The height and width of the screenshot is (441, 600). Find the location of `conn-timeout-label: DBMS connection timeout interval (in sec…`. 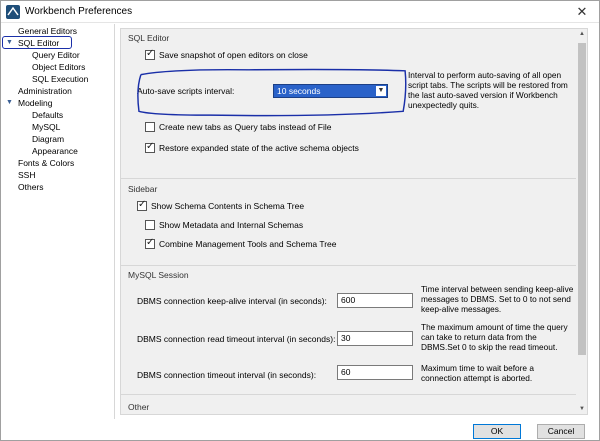

conn-timeout-label: DBMS connection timeout interval (in sec… is located at coordinates (227, 375).